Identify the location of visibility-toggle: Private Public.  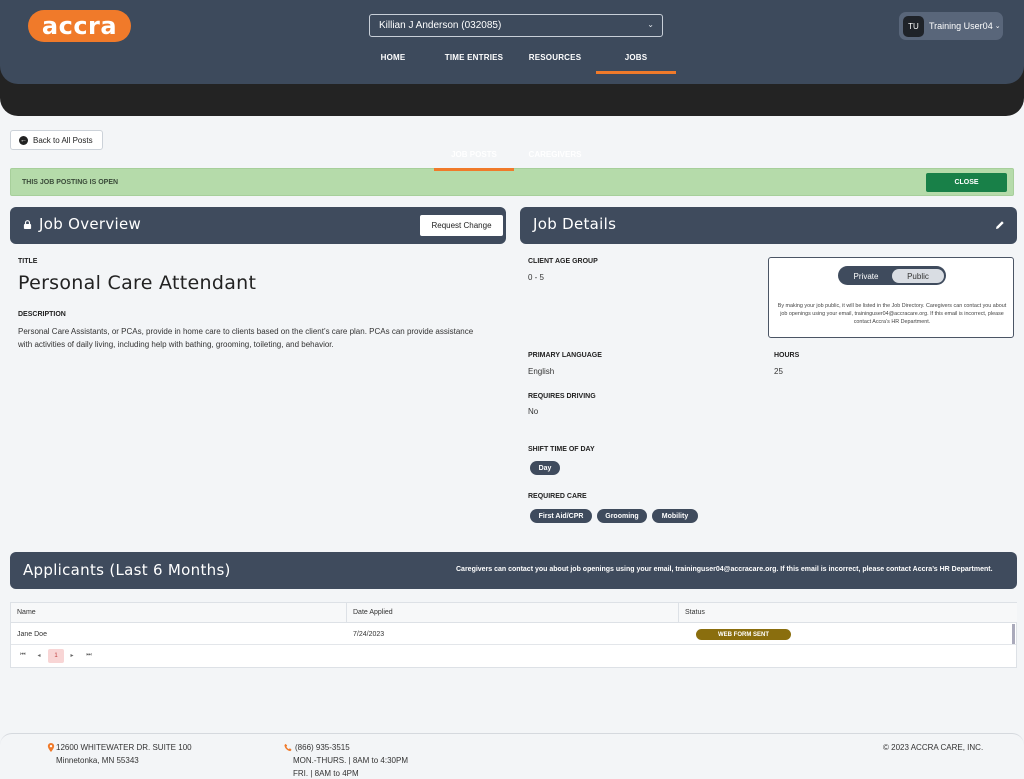
(892, 275).